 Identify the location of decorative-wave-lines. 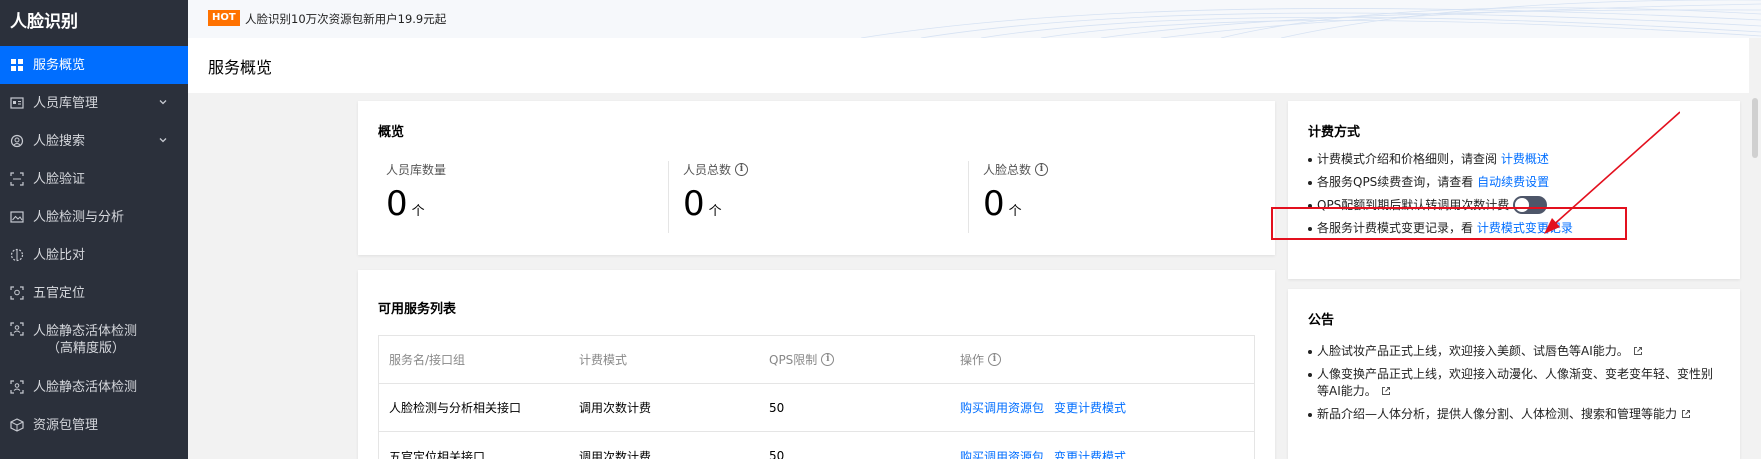
(1311, 19).